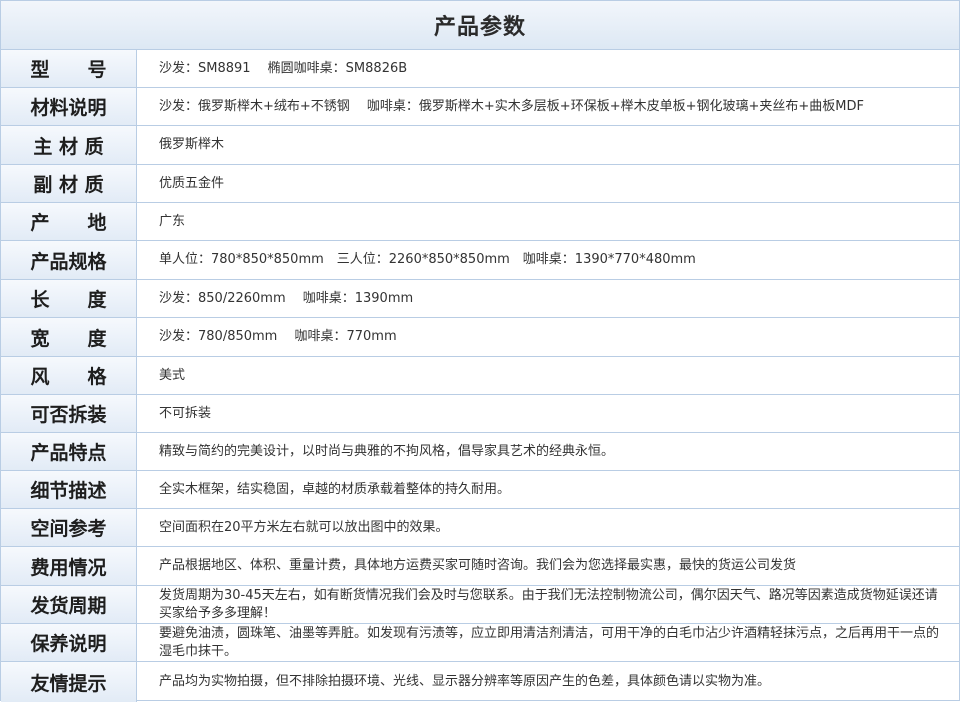 This screenshot has width=960, height=702. I want to click on row-label: 长 度, so click(69, 298).